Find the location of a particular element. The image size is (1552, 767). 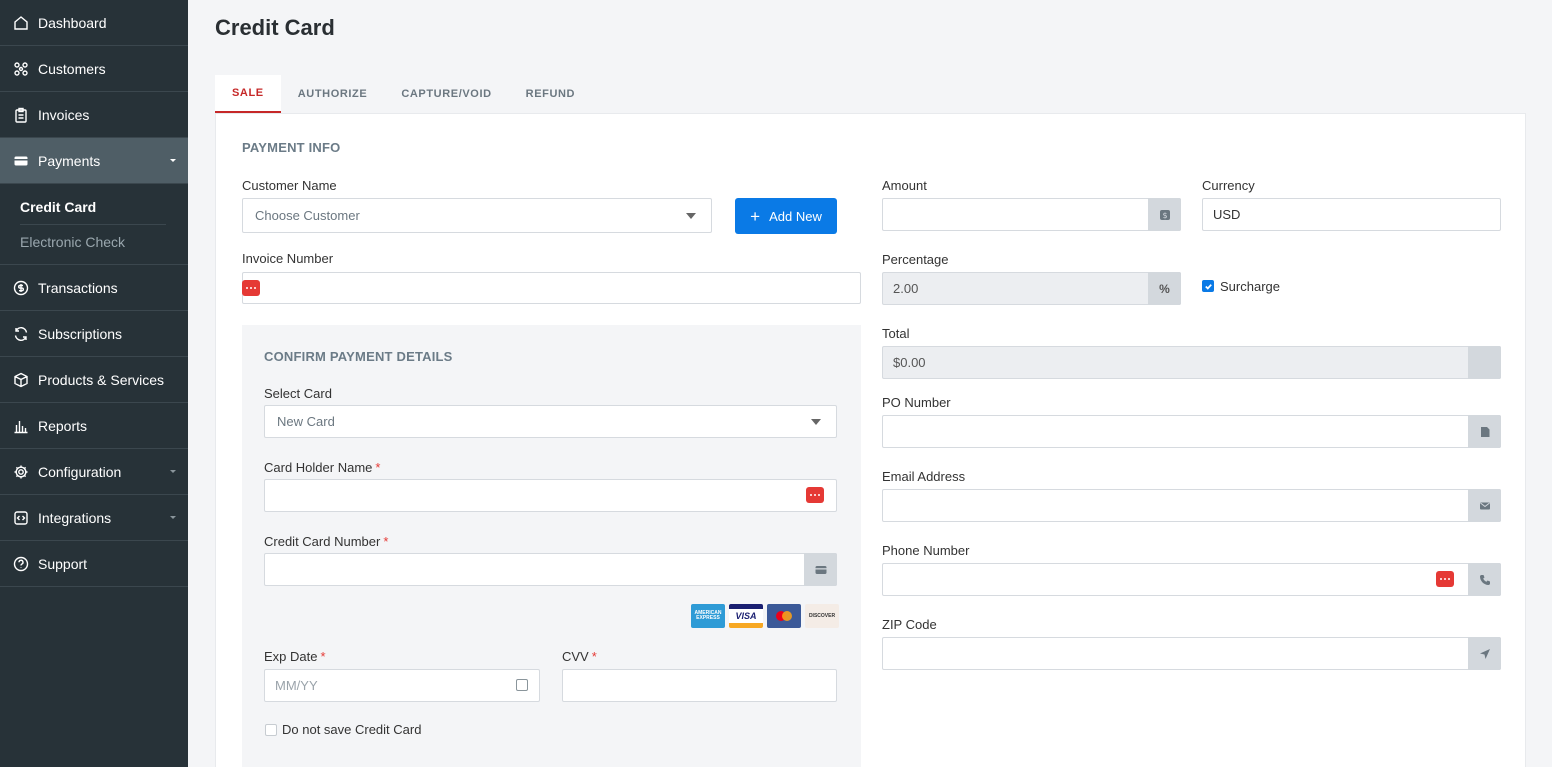

total-label: Total is located at coordinates (896, 333).